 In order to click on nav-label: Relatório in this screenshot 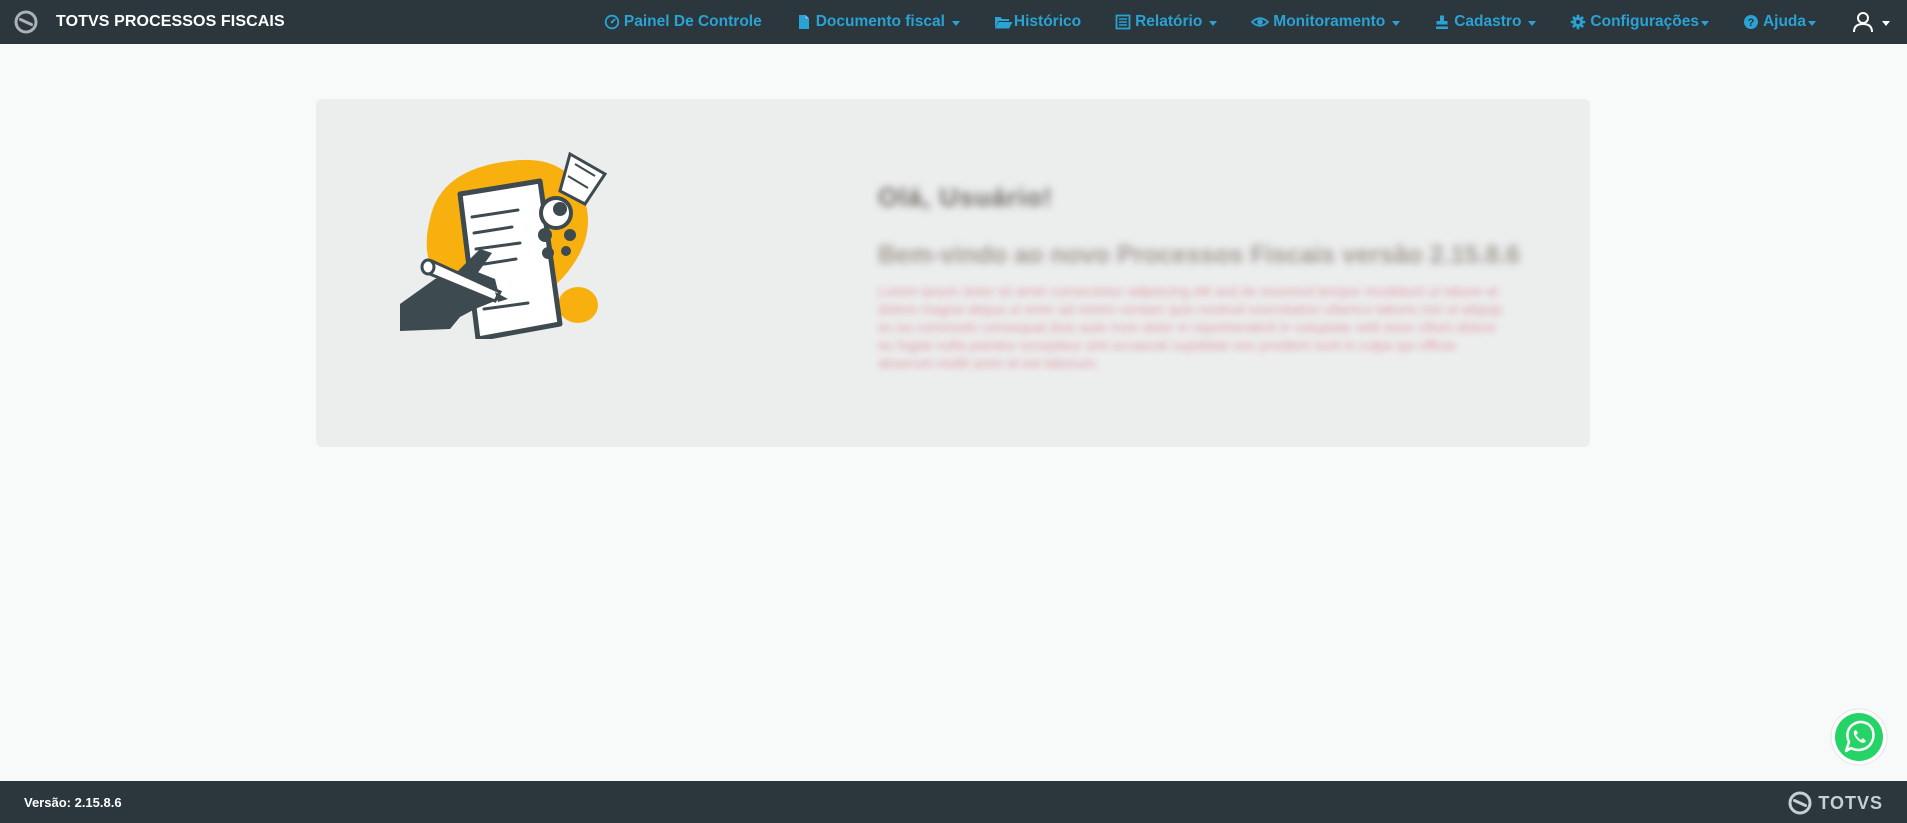, I will do `click(1169, 21)`.